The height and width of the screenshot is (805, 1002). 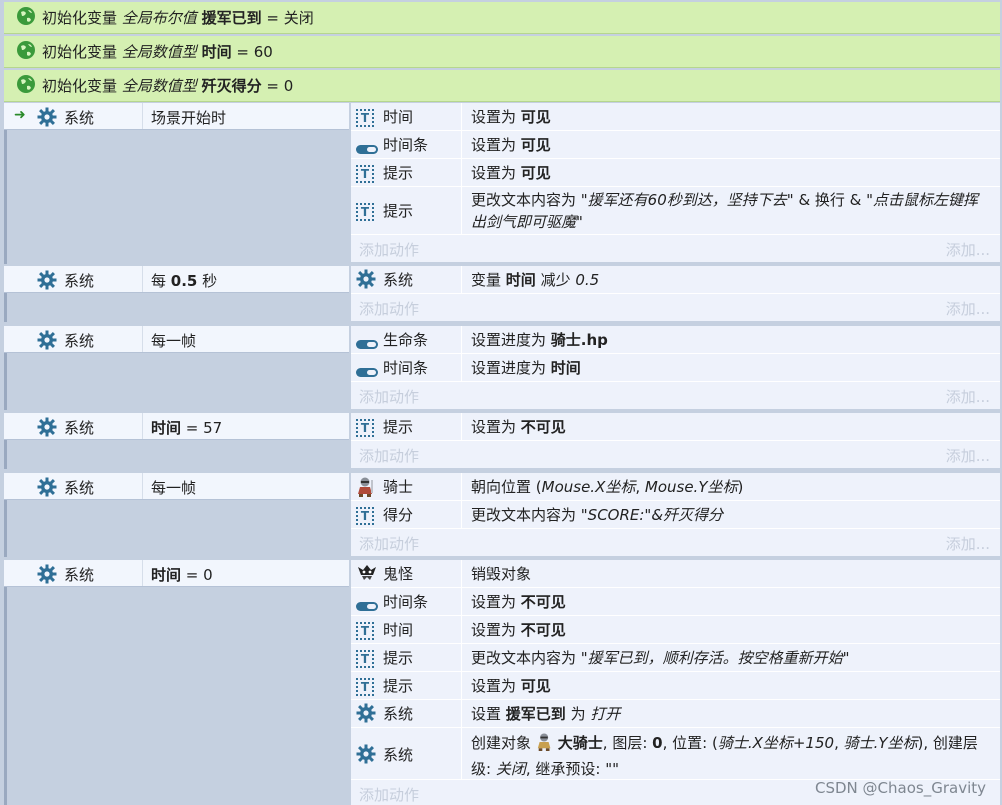 I want to click on bar-icon, so click(x=367, y=606).